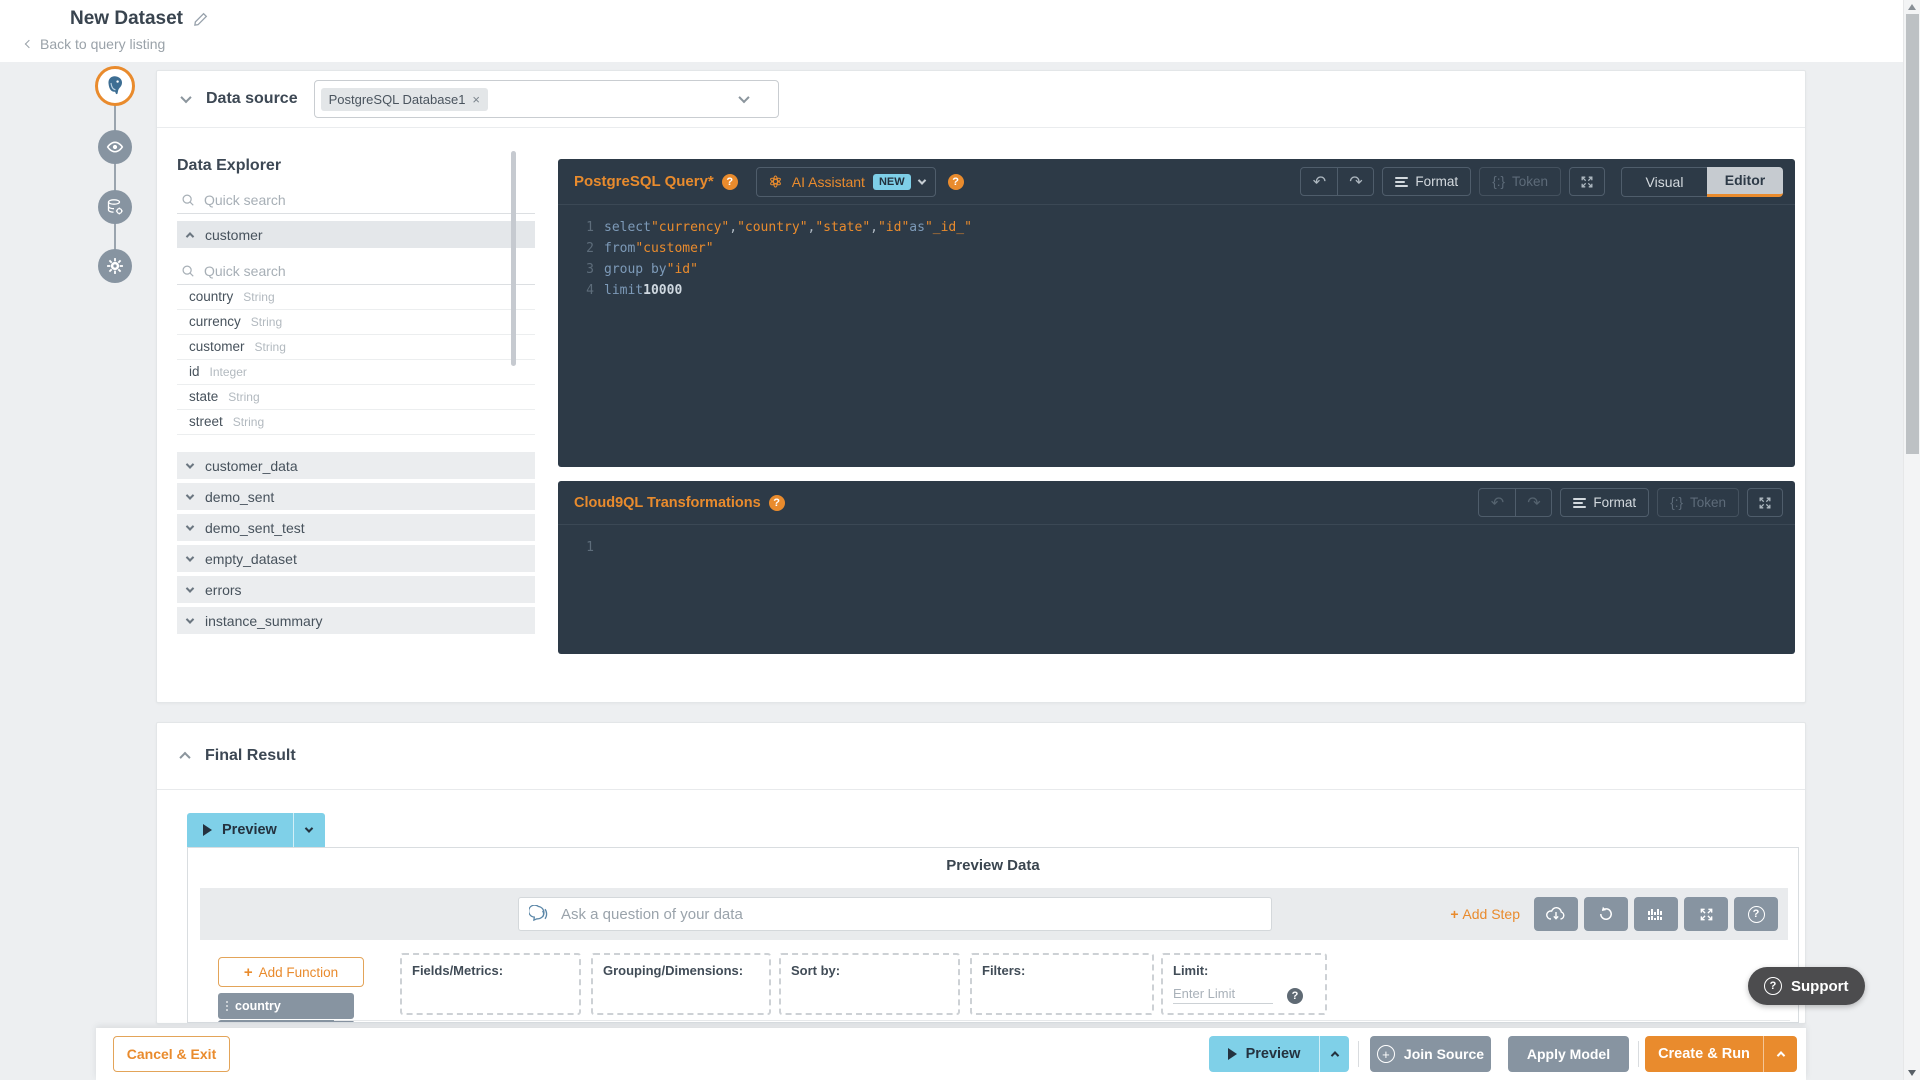  What do you see at coordinates (673, 970) in the screenshot?
I see `drop-zone-label: Grouping/Dimensions:` at bounding box center [673, 970].